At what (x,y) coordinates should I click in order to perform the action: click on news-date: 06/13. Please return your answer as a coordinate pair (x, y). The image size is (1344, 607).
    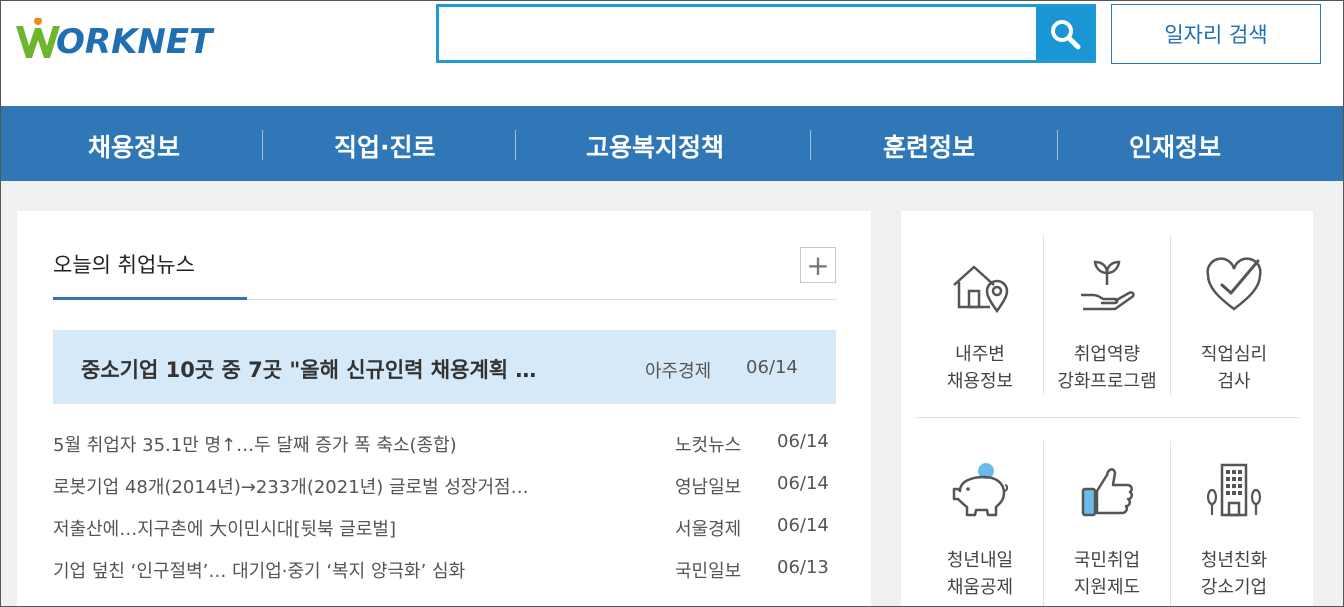
    Looking at the image, I should click on (803, 567).